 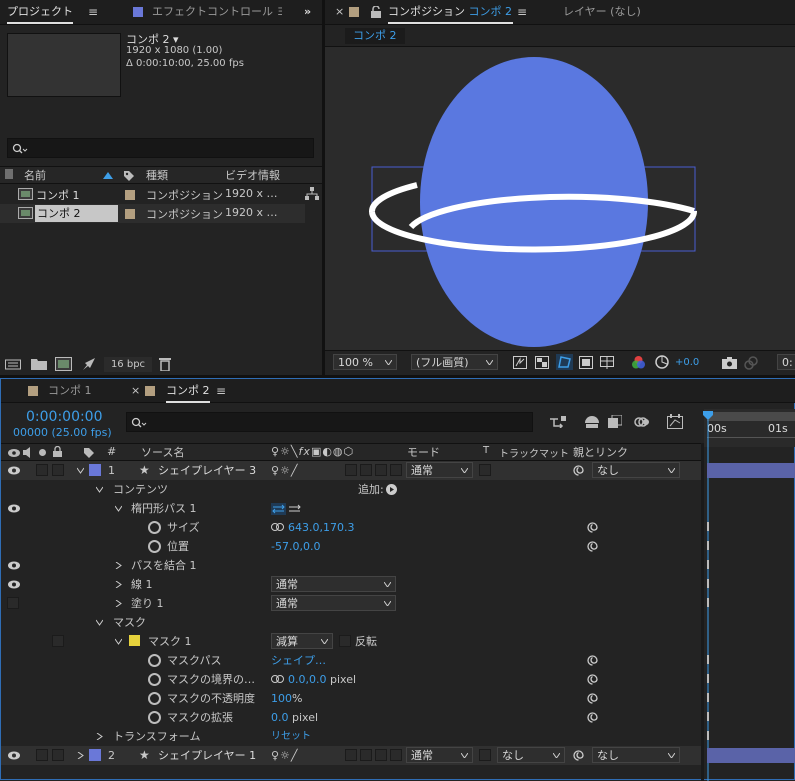 What do you see at coordinates (423, 452) in the screenshot?
I see `col-mode: モード` at bounding box center [423, 452].